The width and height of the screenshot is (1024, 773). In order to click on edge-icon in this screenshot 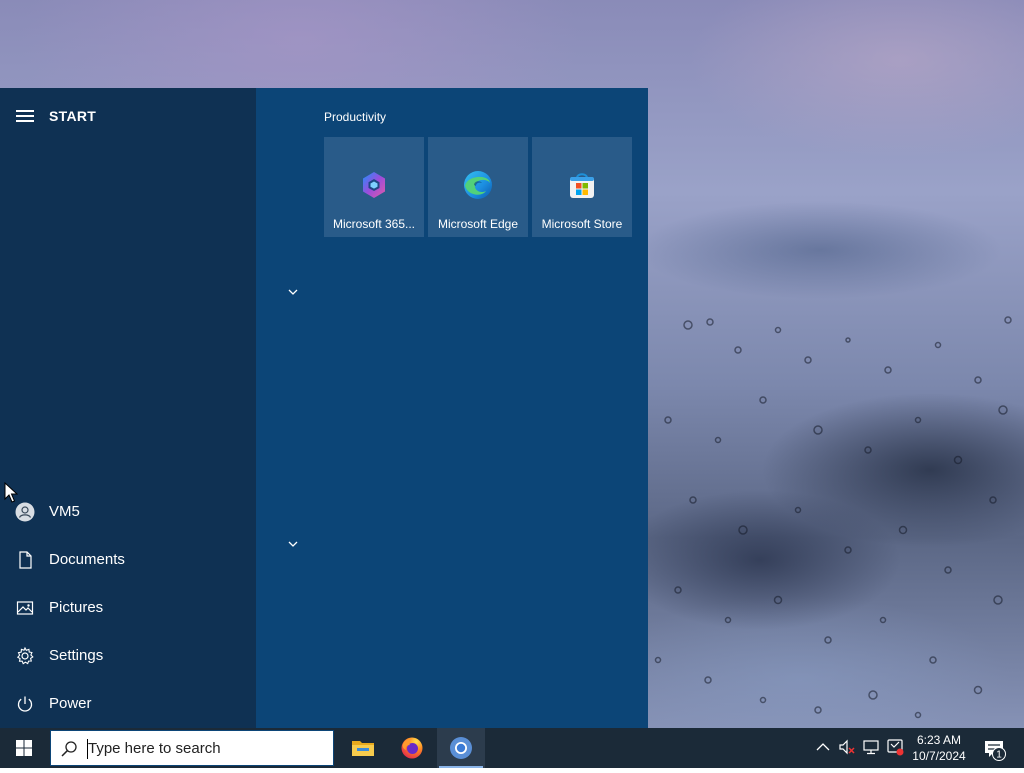, I will do `click(478, 185)`.